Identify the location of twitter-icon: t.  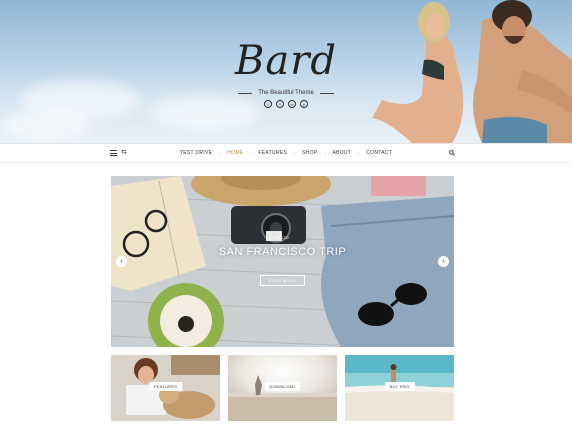
(280, 104).